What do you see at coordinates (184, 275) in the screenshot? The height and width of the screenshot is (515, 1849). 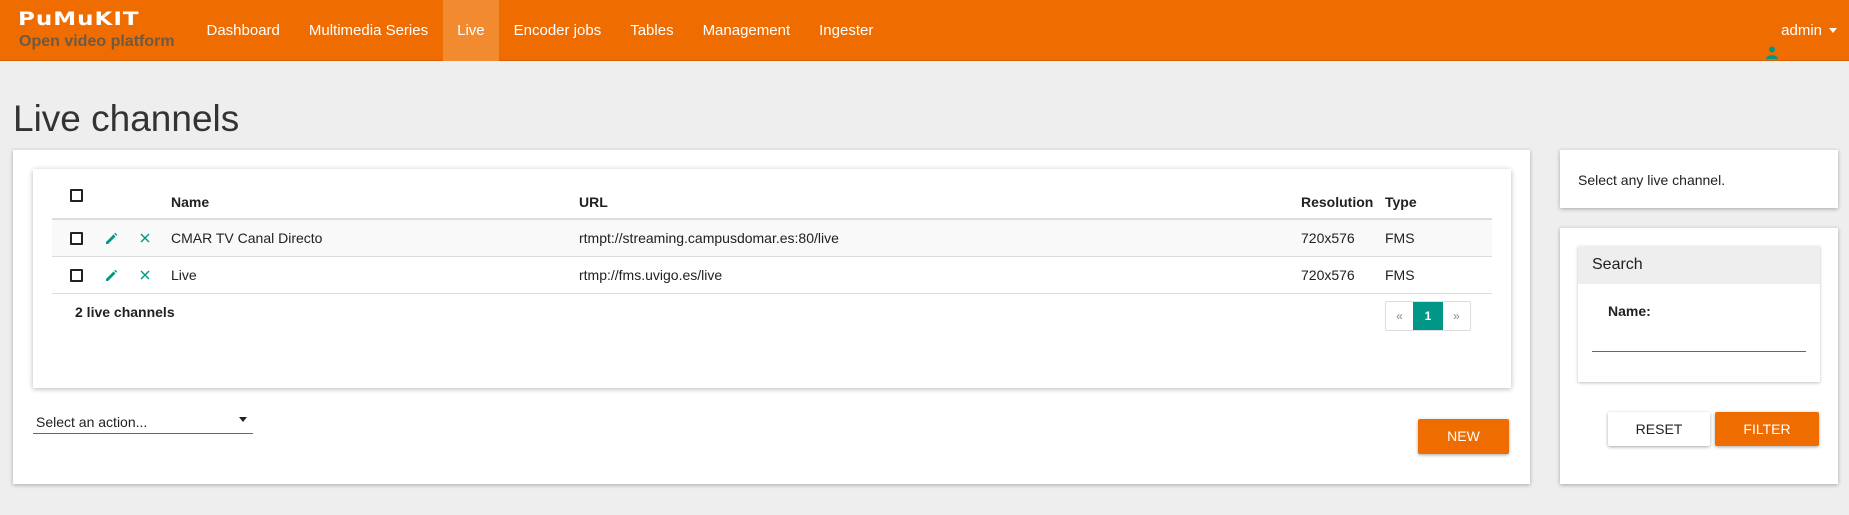 I see `cell-name: Live` at bounding box center [184, 275].